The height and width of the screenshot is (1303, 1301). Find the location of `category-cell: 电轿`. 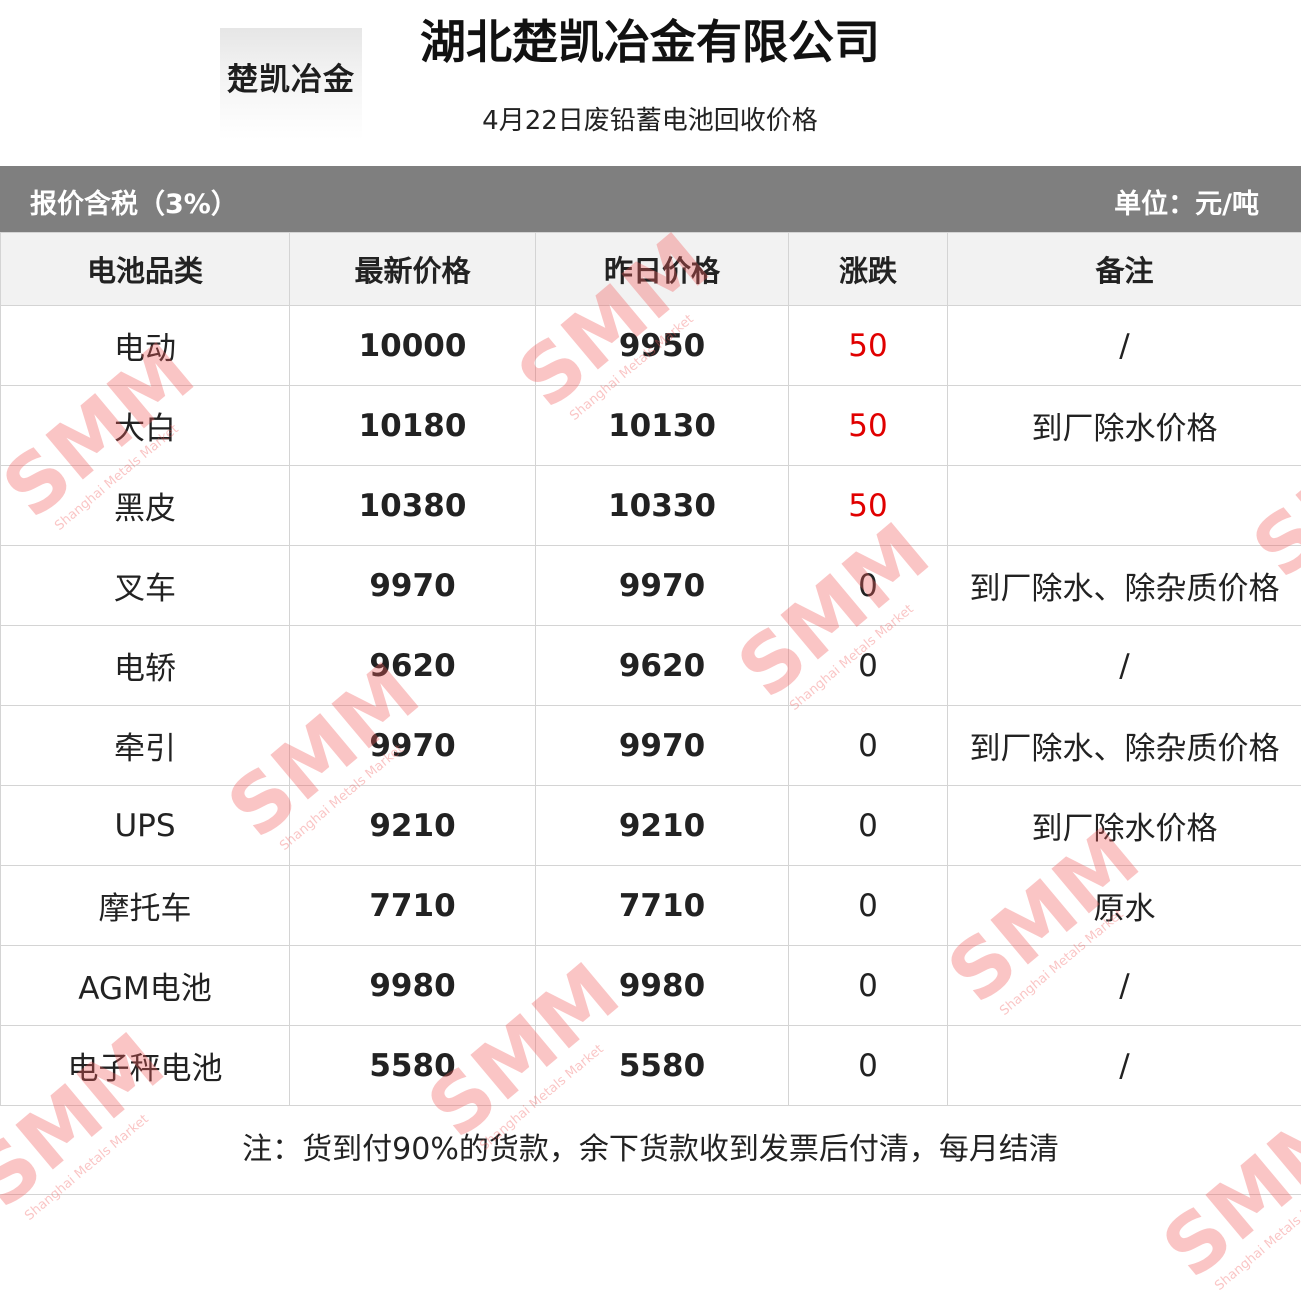

category-cell: 电轿 is located at coordinates (145, 666).